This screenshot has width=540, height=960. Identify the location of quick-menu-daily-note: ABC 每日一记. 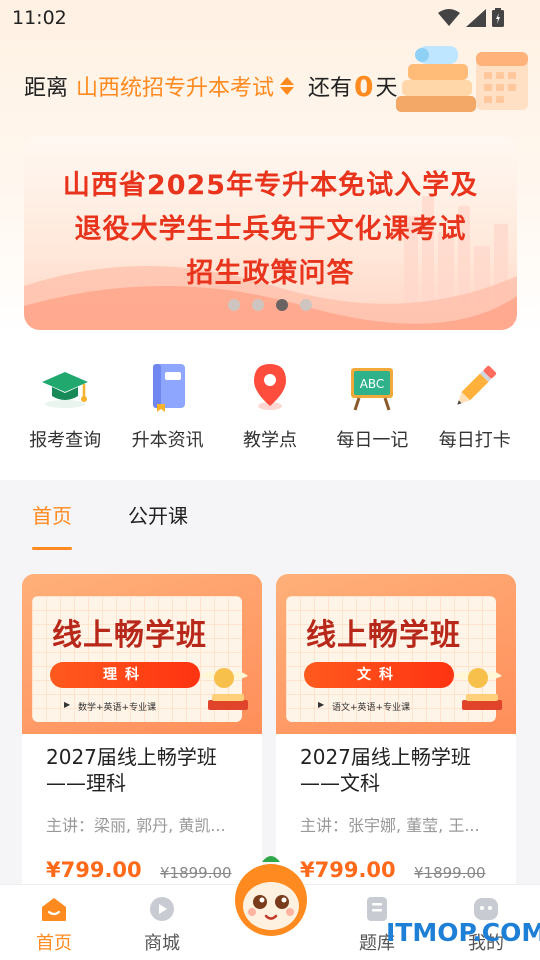
(372, 410).